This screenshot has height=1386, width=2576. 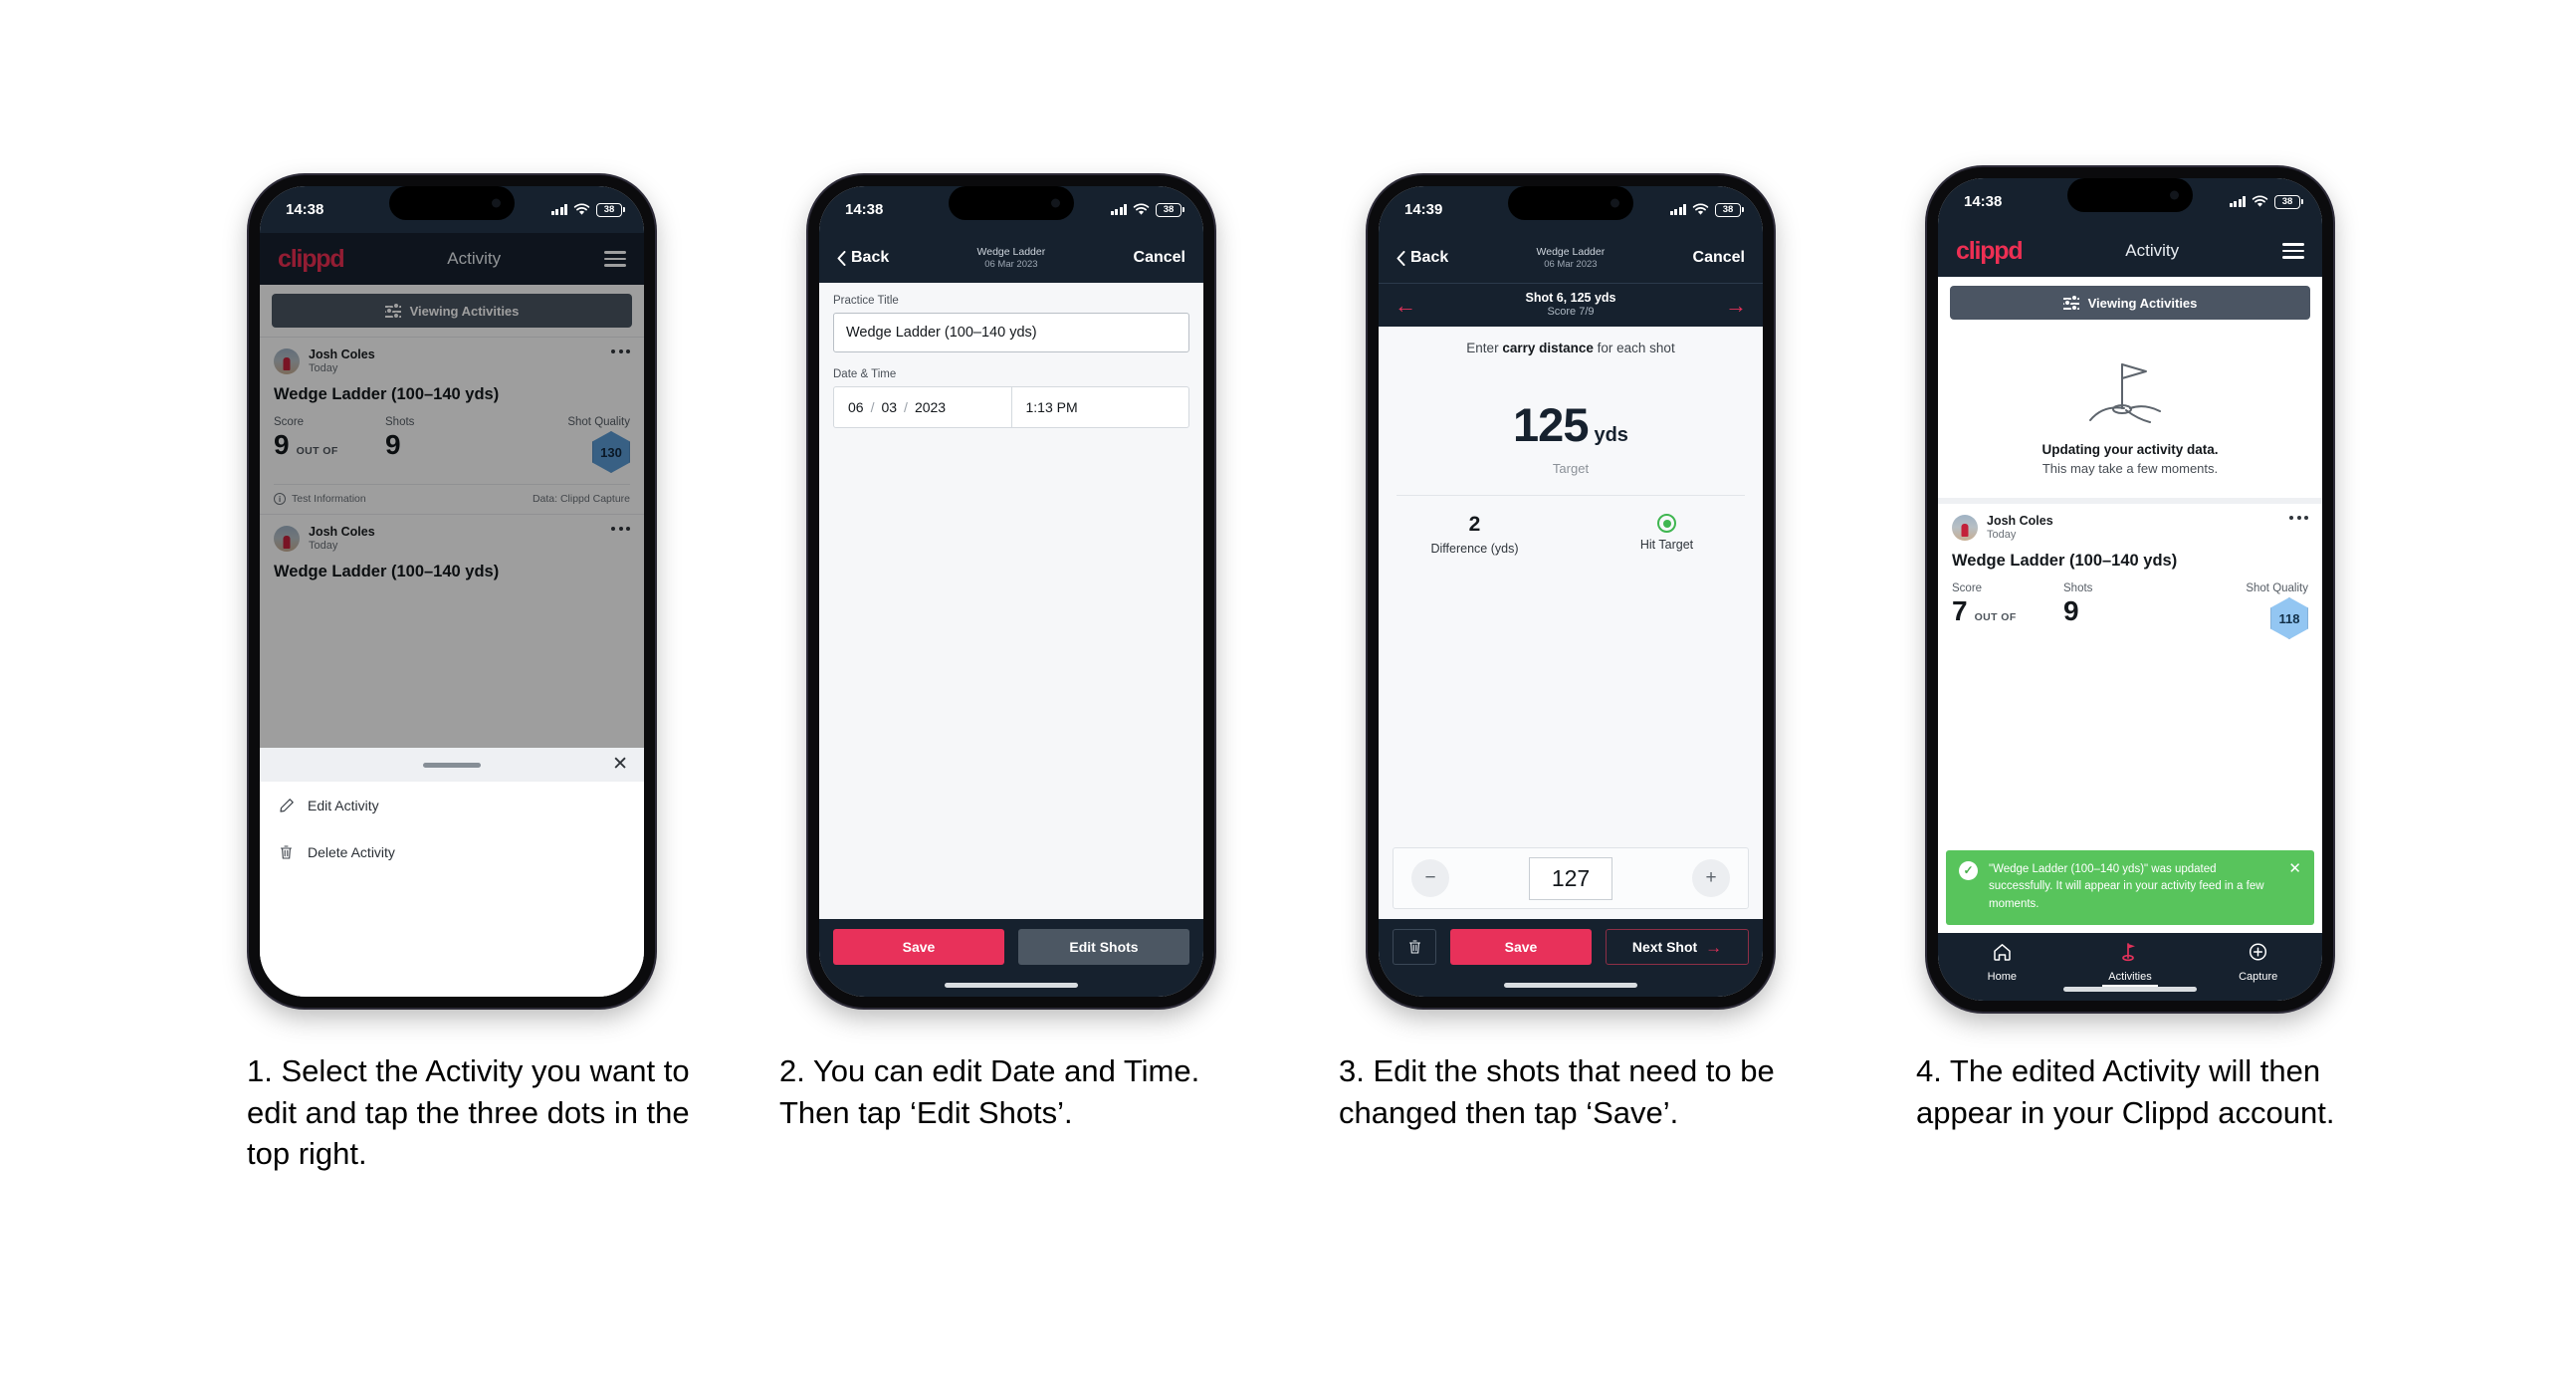 I want to click on test-information: i Test Information, so click(x=320, y=499).